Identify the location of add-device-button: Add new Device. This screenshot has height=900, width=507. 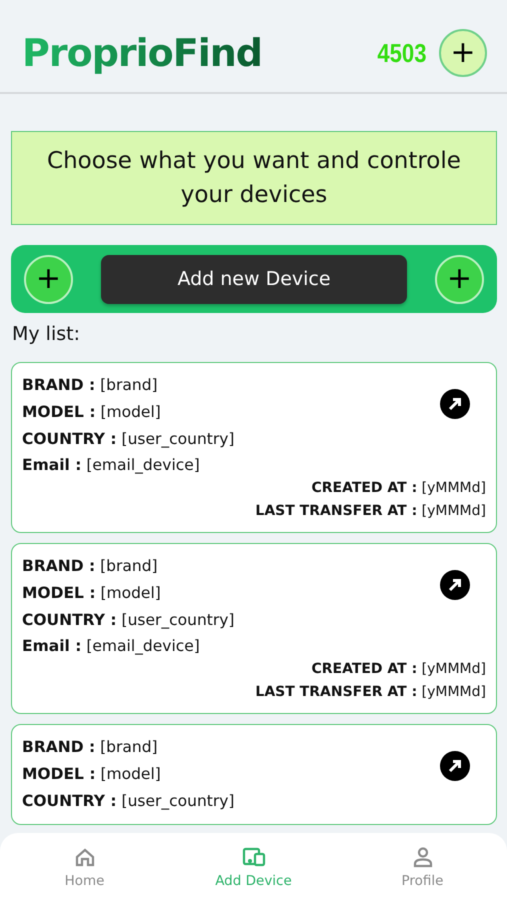
(254, 279).